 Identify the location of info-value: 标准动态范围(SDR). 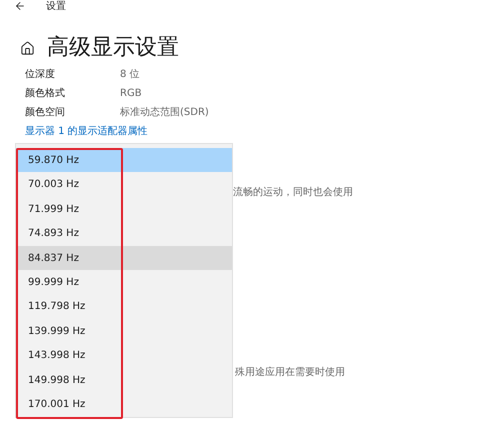
(164, 113).